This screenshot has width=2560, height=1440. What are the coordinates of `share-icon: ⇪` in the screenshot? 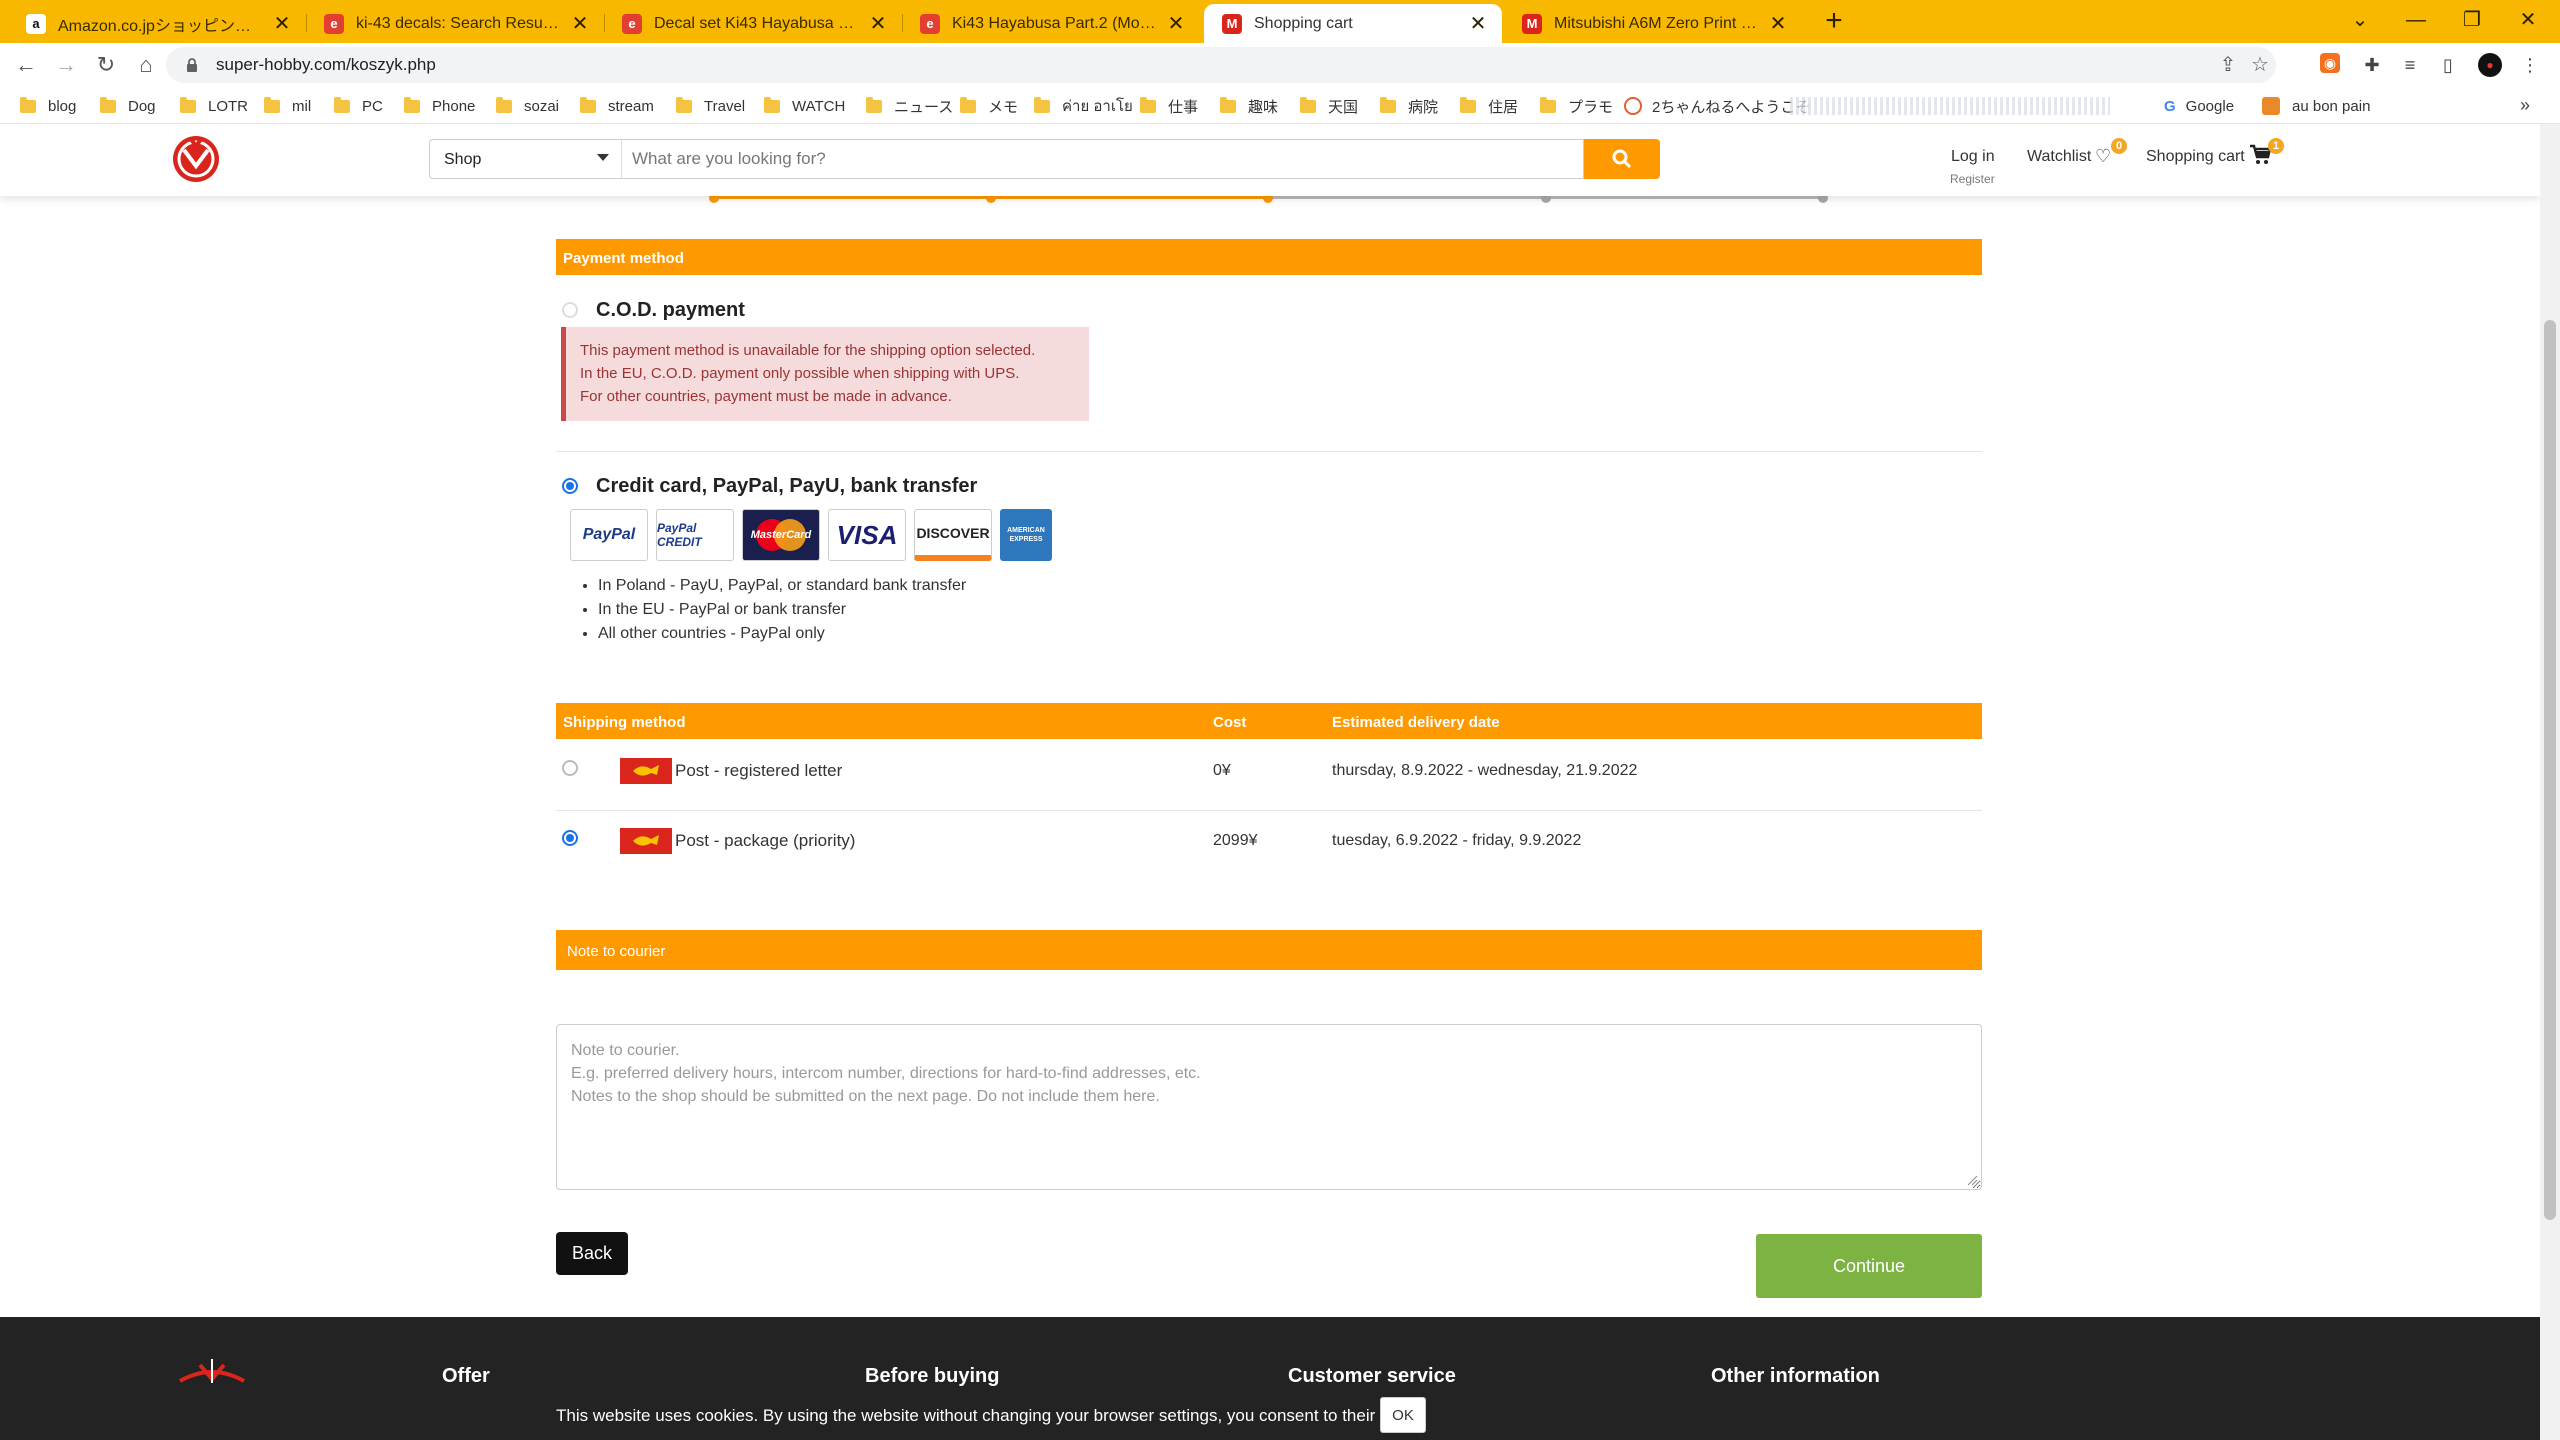 It's located at (2228, 65).